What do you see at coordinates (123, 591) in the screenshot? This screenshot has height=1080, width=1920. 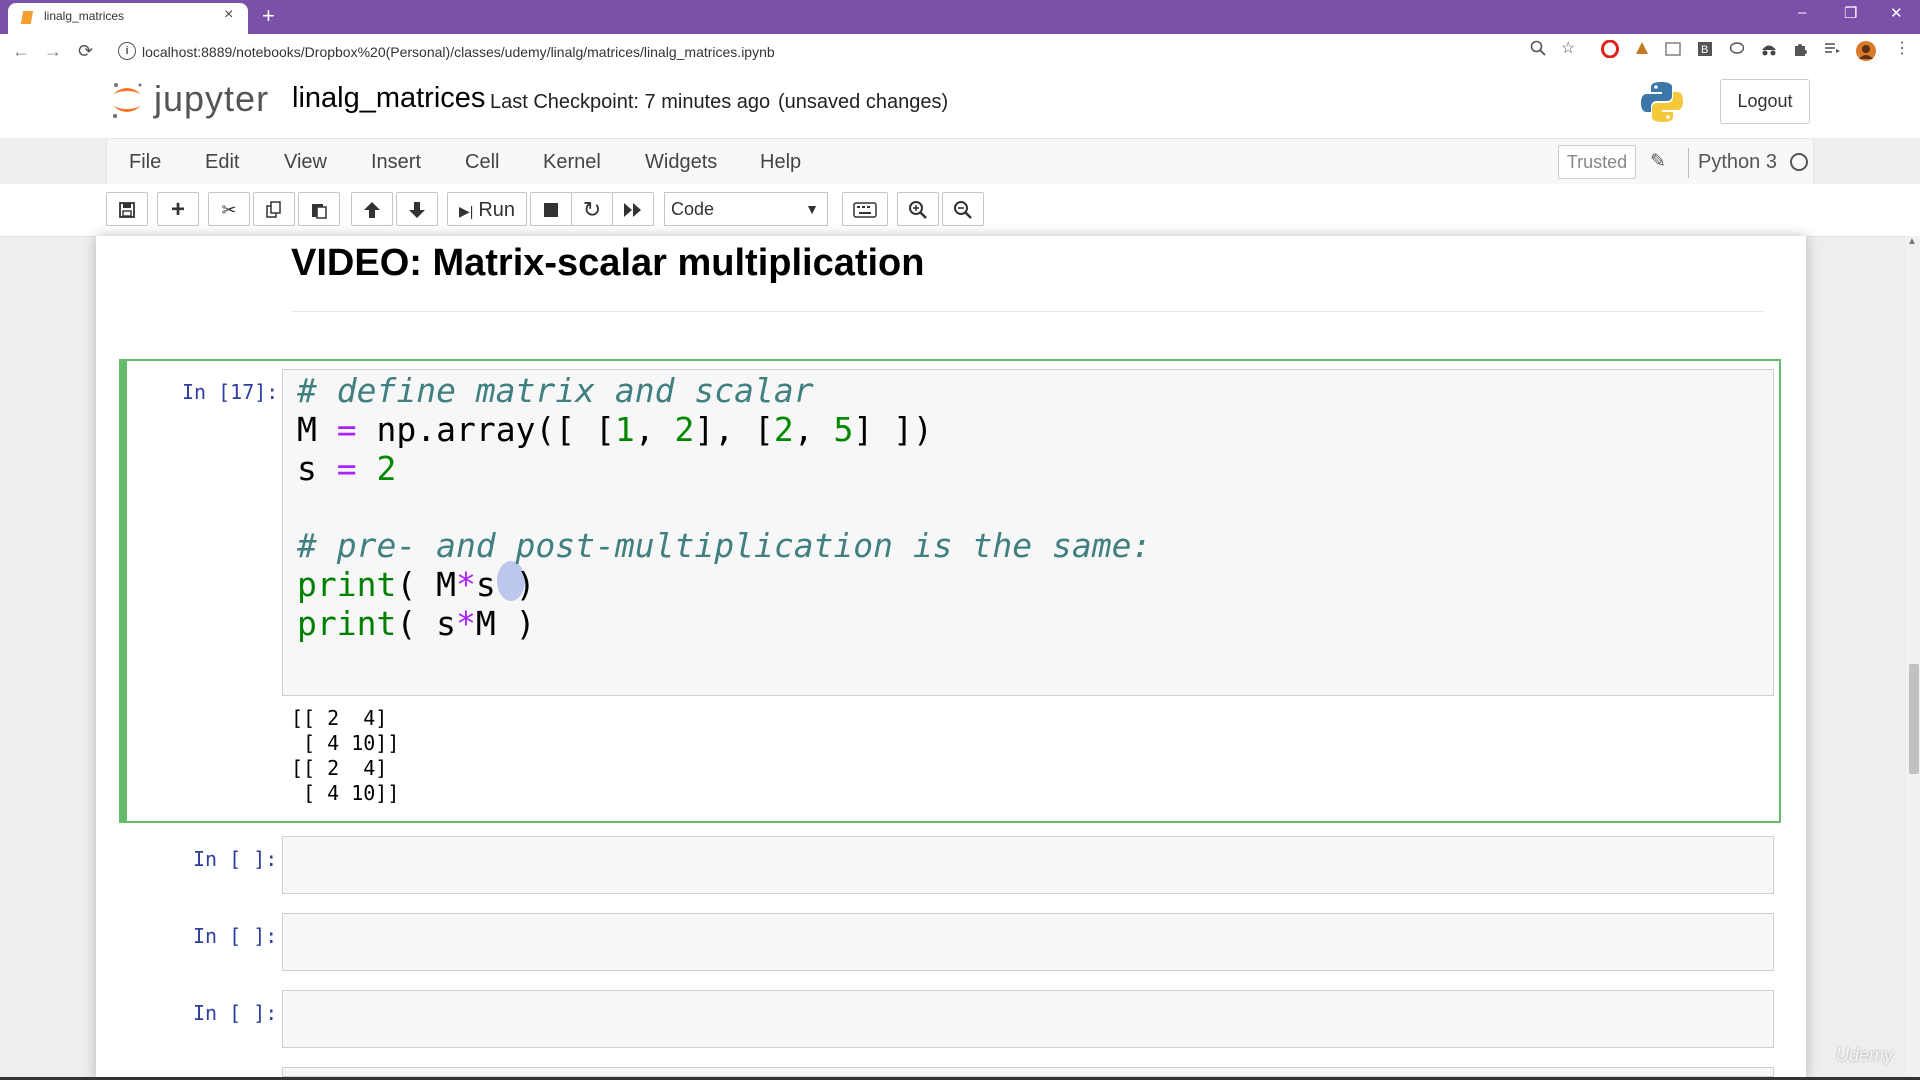 I see `cell-selection-bar` at bounding box center [123, 591].